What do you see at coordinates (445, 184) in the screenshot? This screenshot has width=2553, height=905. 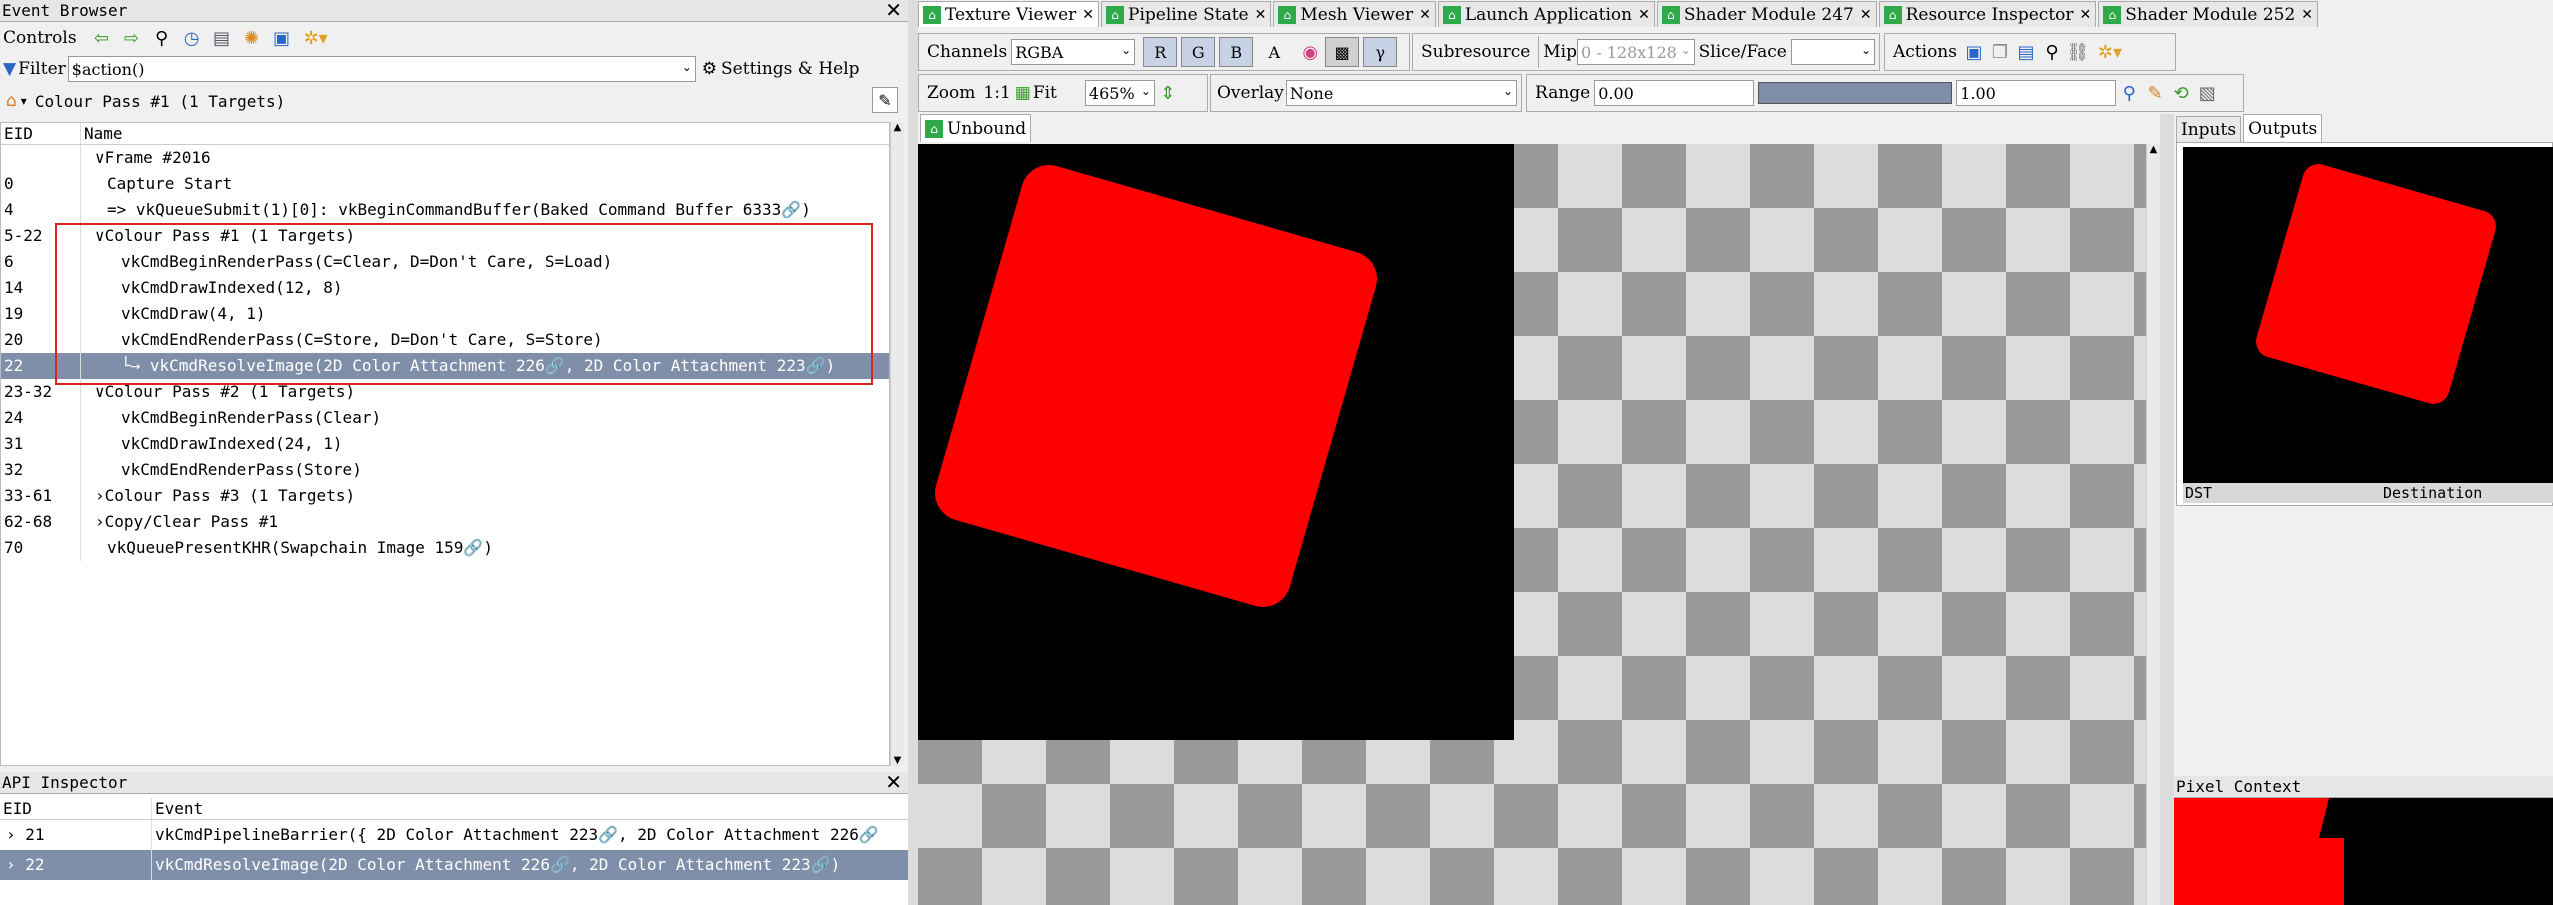 I see `event-row: 0 Capture Start` at bounding box center [445, 184].